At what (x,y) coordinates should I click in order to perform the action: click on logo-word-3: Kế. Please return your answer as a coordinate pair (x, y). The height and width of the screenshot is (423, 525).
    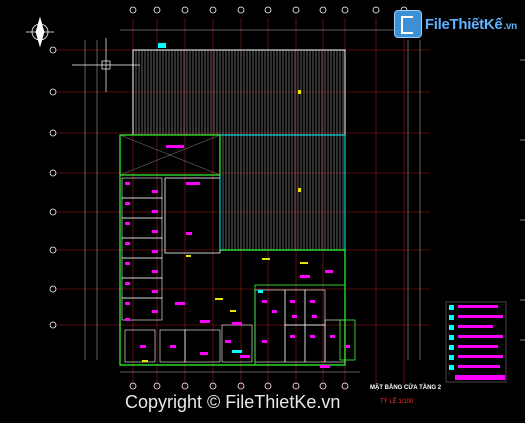
    Looking at the image, I should click on (493, 24).